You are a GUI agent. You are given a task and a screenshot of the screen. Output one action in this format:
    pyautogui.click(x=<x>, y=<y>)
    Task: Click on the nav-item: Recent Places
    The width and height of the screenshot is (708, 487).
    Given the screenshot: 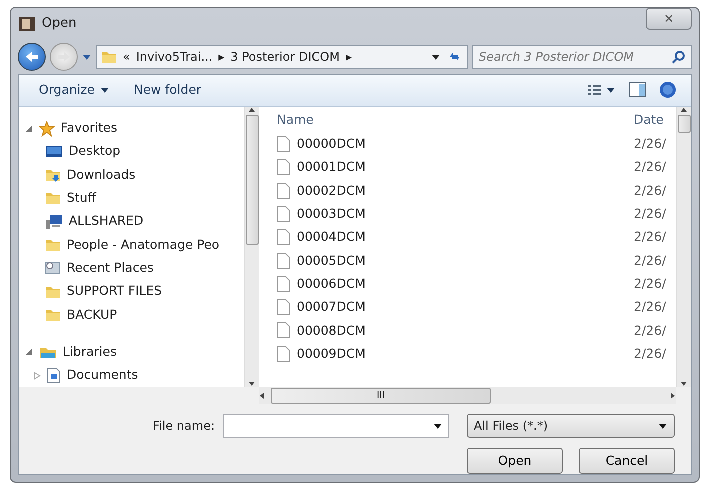 What is the action you would take?
    pyautogui.click(x=110, y=268)
    